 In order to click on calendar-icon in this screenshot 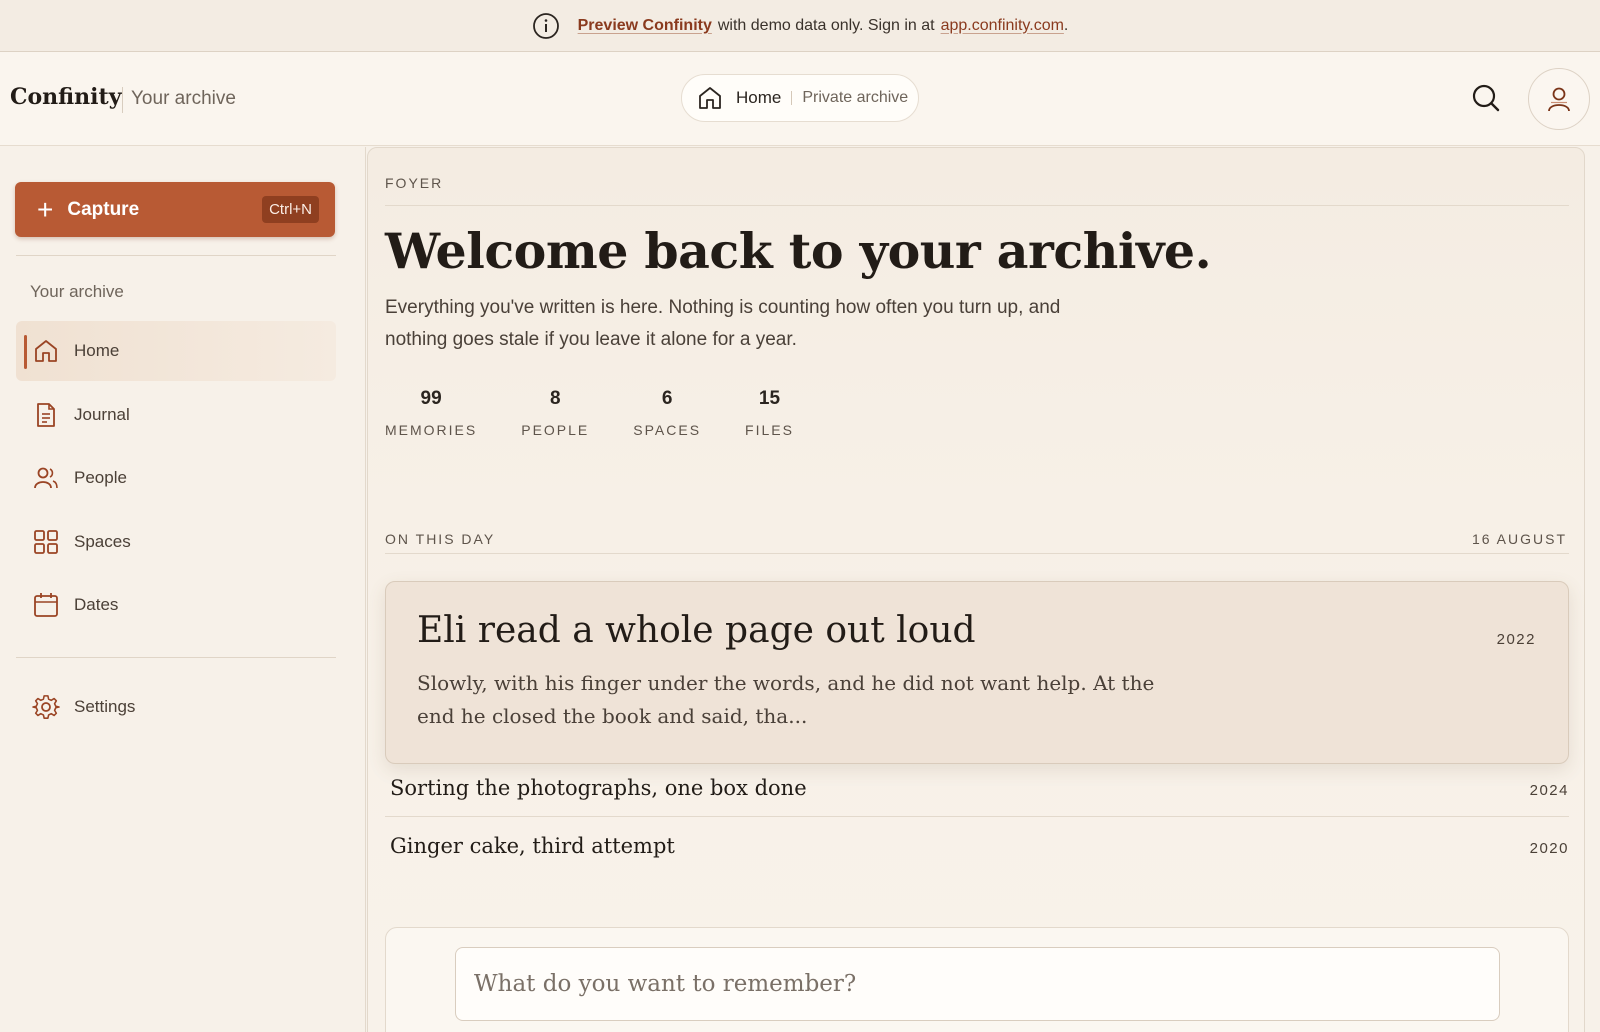, I will do `click(46, 605)`.